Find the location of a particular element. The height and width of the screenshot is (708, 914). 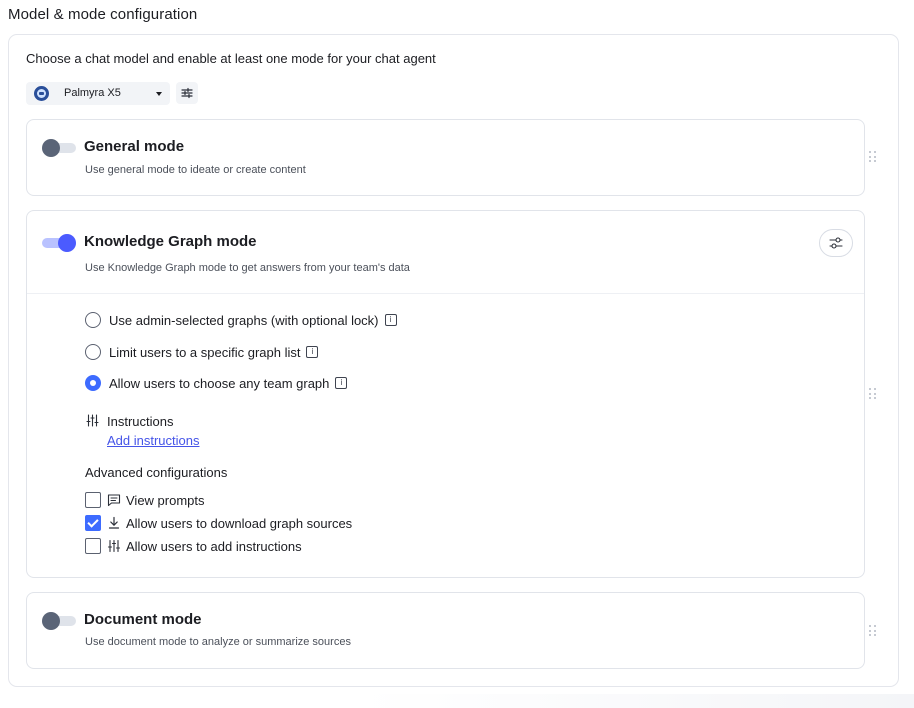

download-graph-sources-option: Allow users to download graph sources is located at coordinates (218, 523).